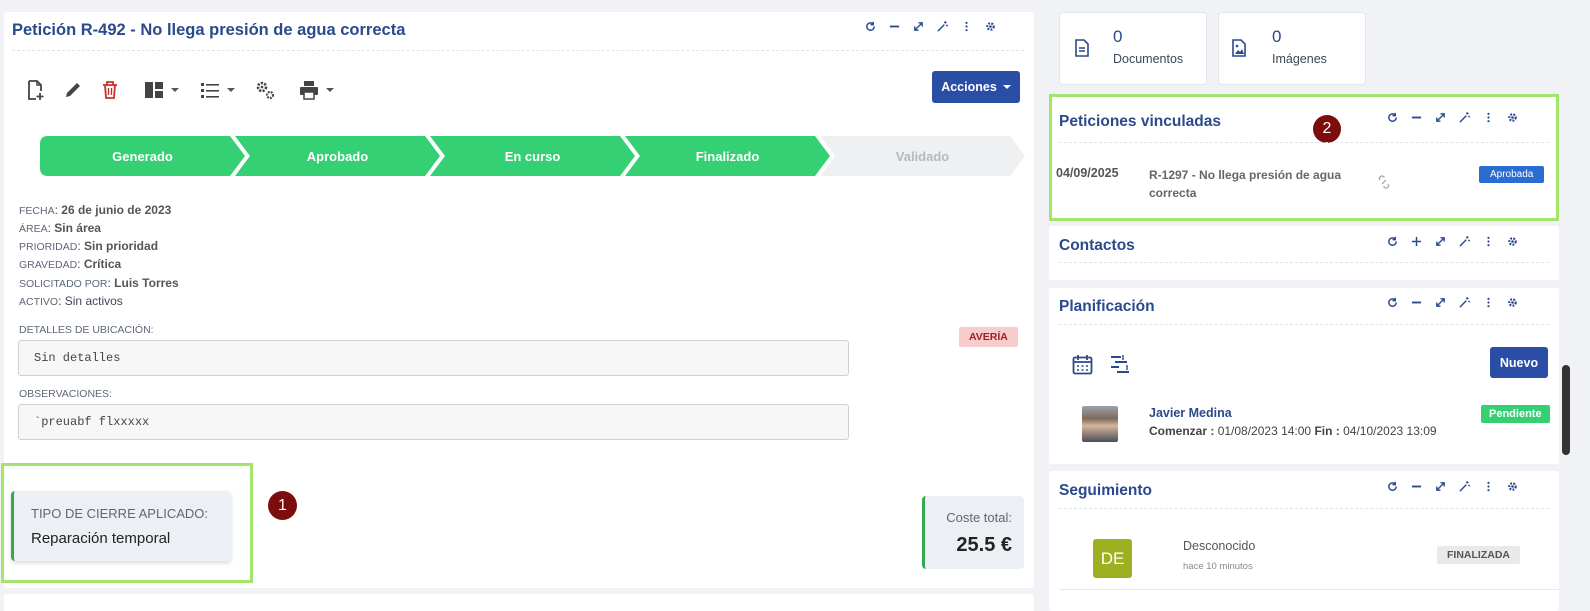 The height and width of the screenshot is (611, 1590). I want to click on start-value: 01/08/2023 14:00, so click(1264, 431).